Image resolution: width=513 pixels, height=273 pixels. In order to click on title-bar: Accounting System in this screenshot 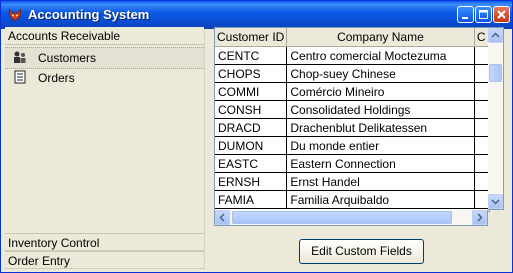, I will do `click(256, 15)`.